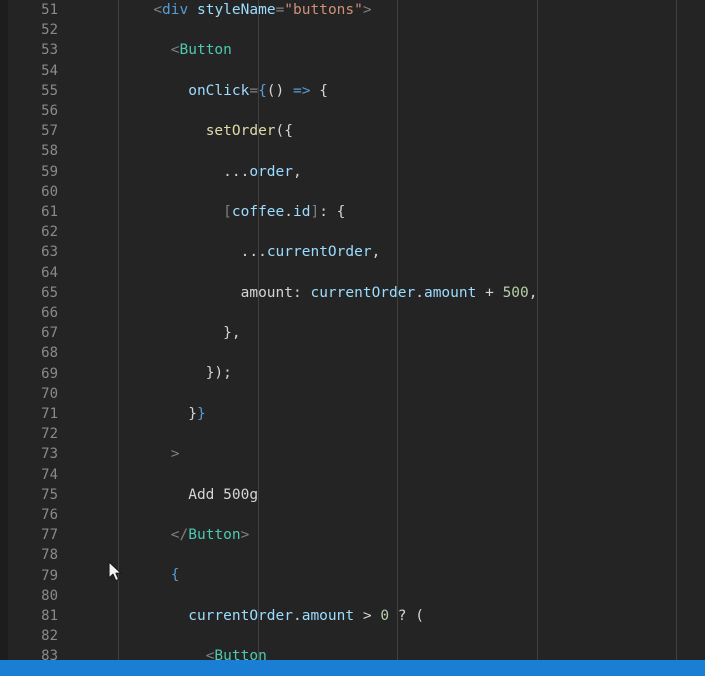  What do you see at coordinates (49, 414) in the screenshot?
I see `line-number: 71` at bounding box center [49, 414].